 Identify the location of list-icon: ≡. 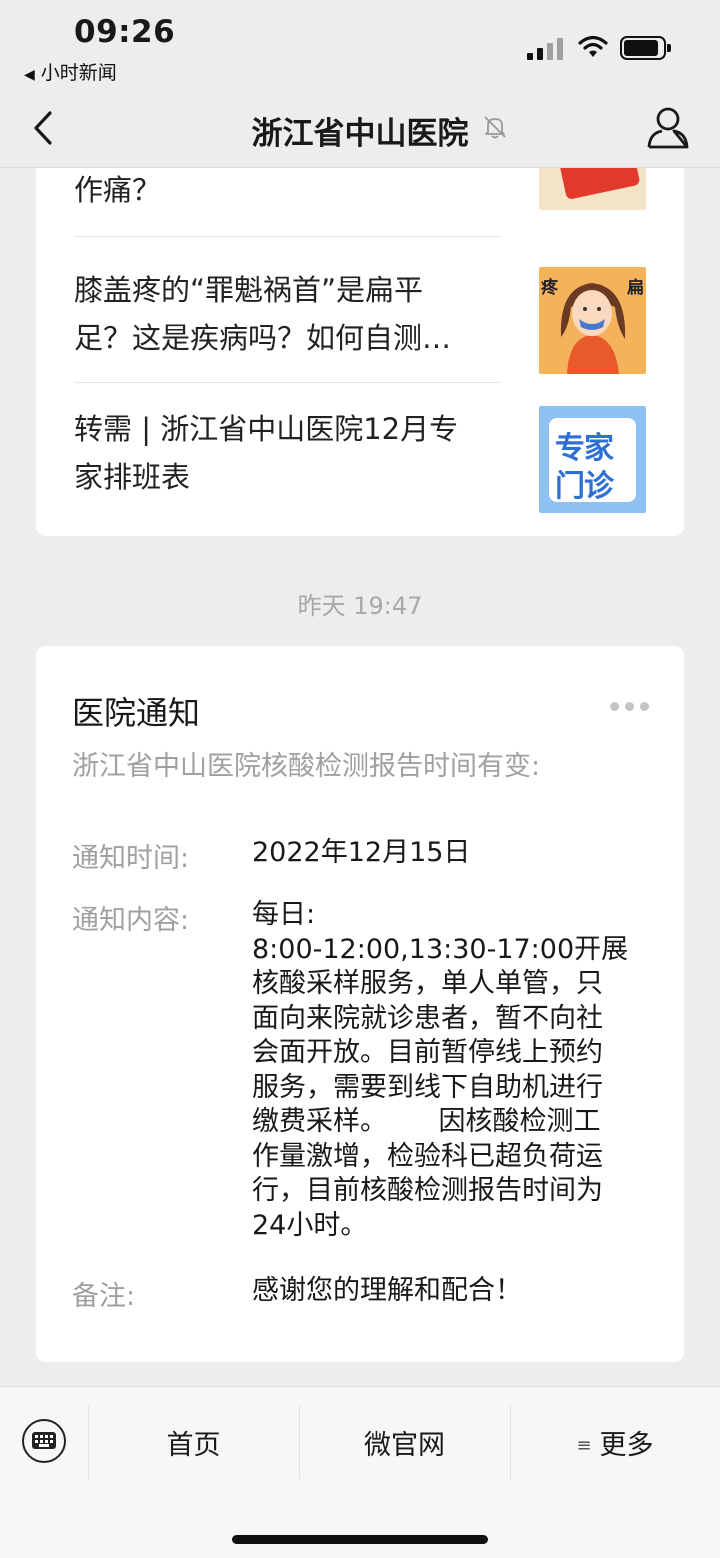
(584, 1445).